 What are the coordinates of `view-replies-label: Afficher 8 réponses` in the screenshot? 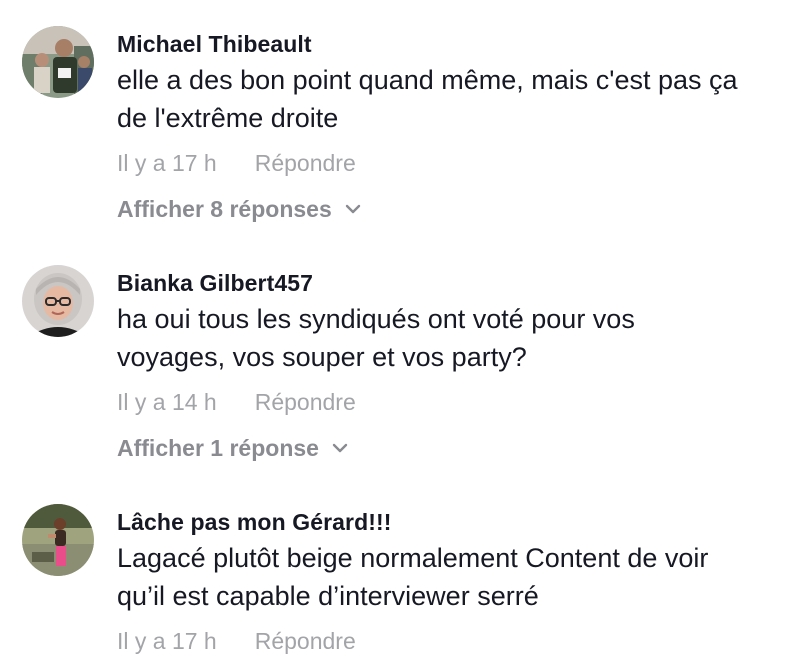 It's located at (224, 208).